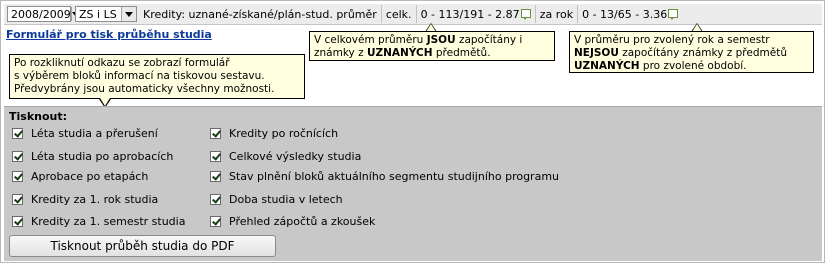 The image size is (825, 263). Describe the element at coordinates (109, 34) in the screenshot. I see `print-form-link: Formulář pro tisk průběhu studia` at that location.